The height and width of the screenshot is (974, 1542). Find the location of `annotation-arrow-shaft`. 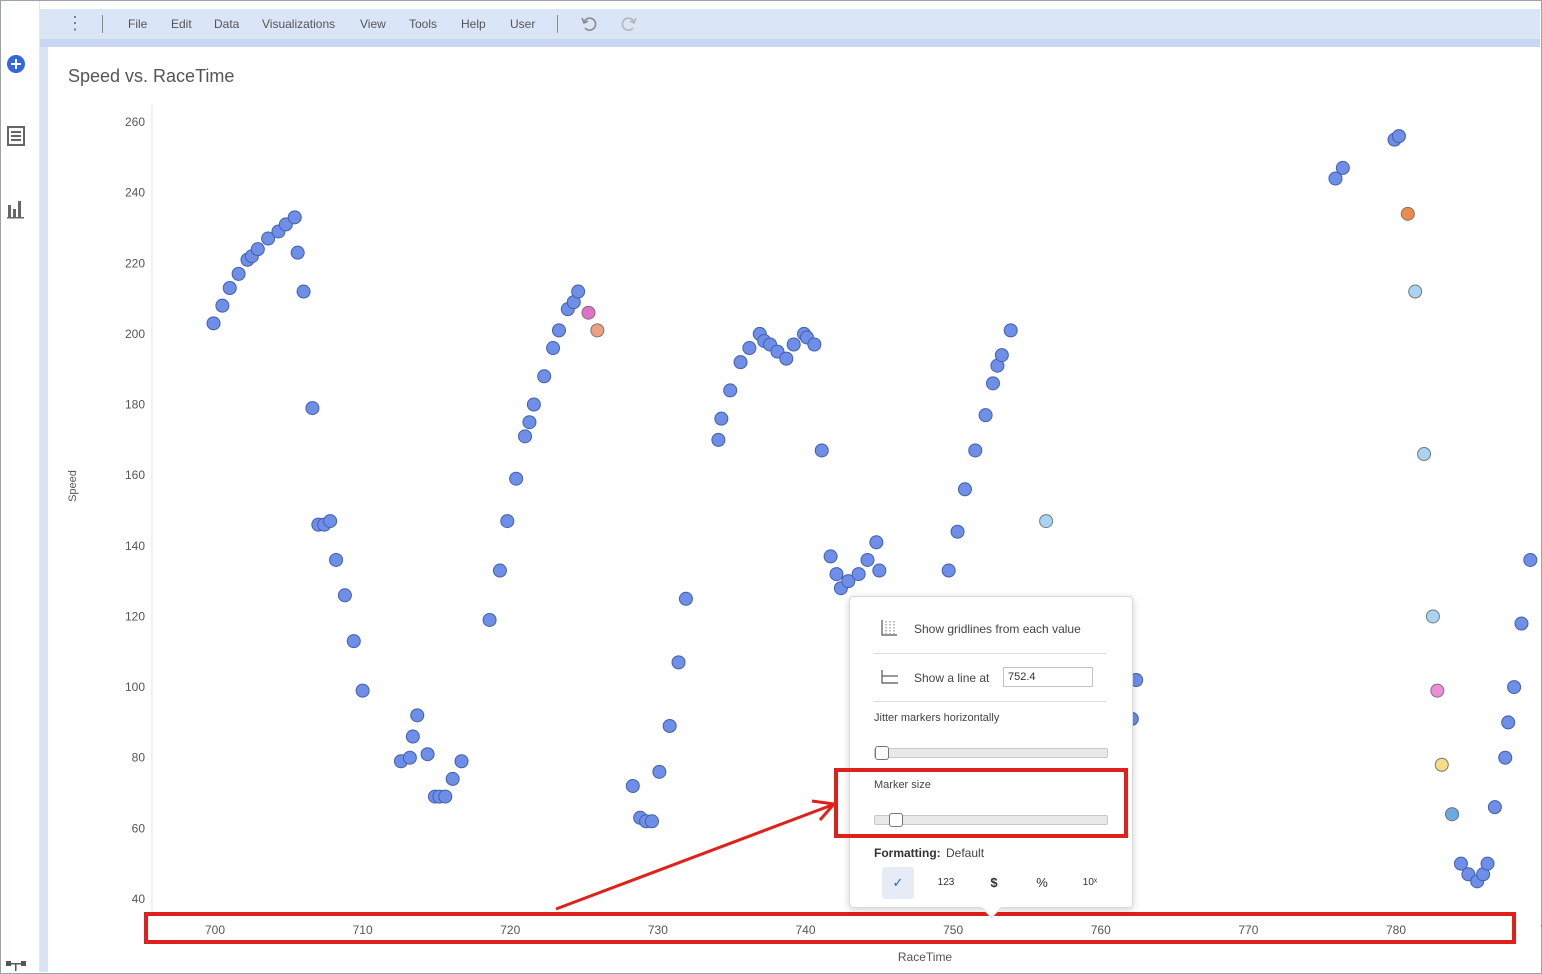

annotation-arrow-shaft is located at coordinates (694, 857).